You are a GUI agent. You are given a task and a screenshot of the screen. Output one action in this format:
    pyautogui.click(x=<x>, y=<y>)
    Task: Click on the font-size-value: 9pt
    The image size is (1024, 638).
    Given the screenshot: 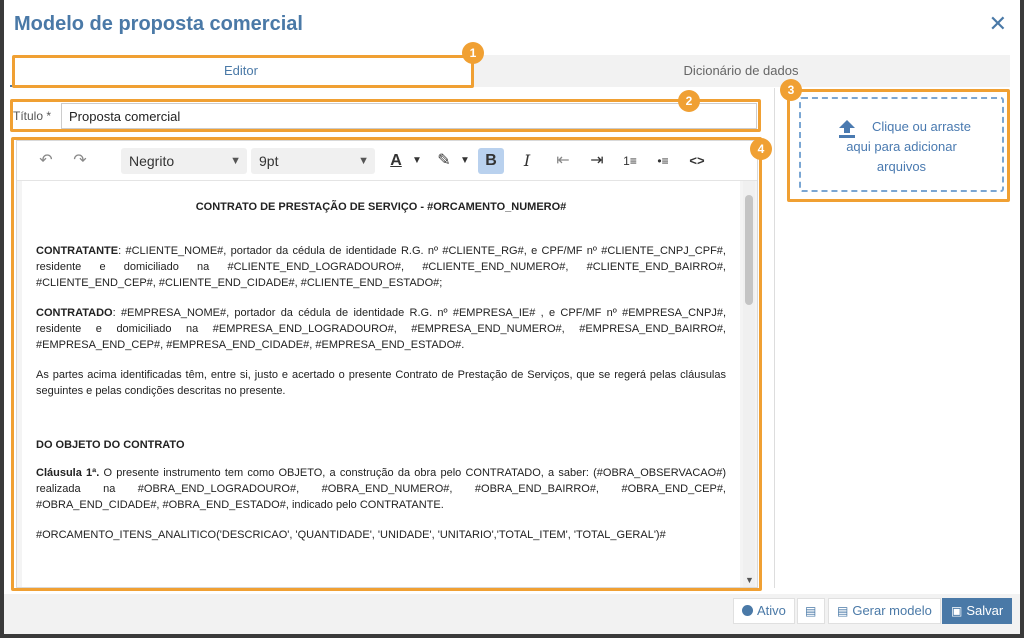 What is the action you would take?
    pyautogui.click(x=269, y=161)
    